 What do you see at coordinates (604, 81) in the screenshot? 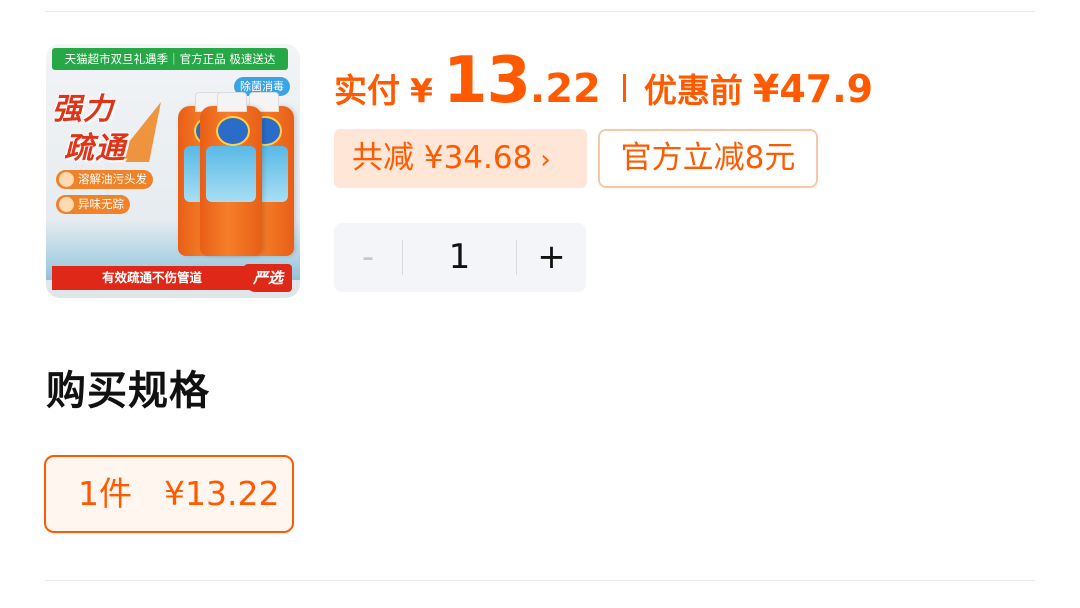
I see `price-row: 实付 ¥ 13 .22 优惠前 ¥47.9` at bounding box center [604, 81].